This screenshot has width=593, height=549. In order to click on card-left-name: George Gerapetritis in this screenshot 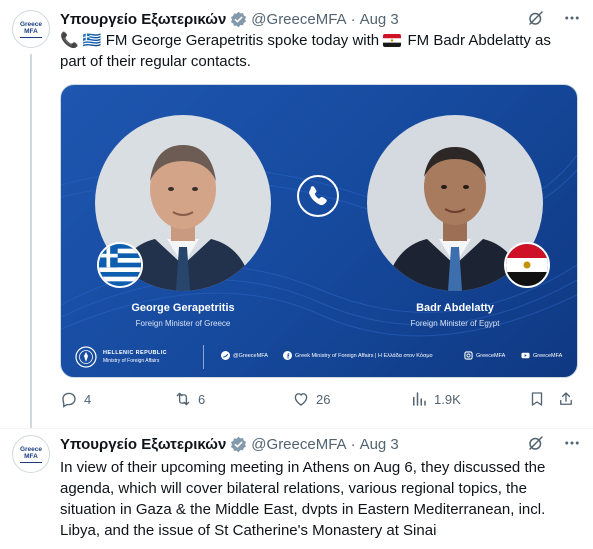, I will do `click(183, 308)`.